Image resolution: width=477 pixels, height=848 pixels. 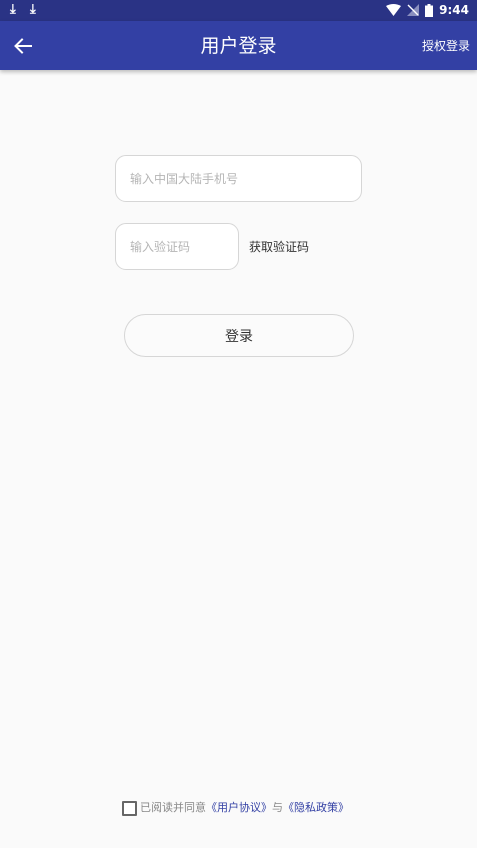 I want to click on login-button-label: 登录, so click(x=239, y=336).